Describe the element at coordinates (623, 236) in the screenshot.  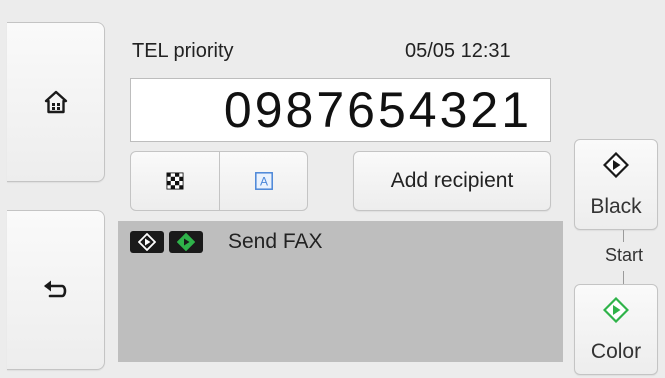
I see `start-connector-top` at that location.